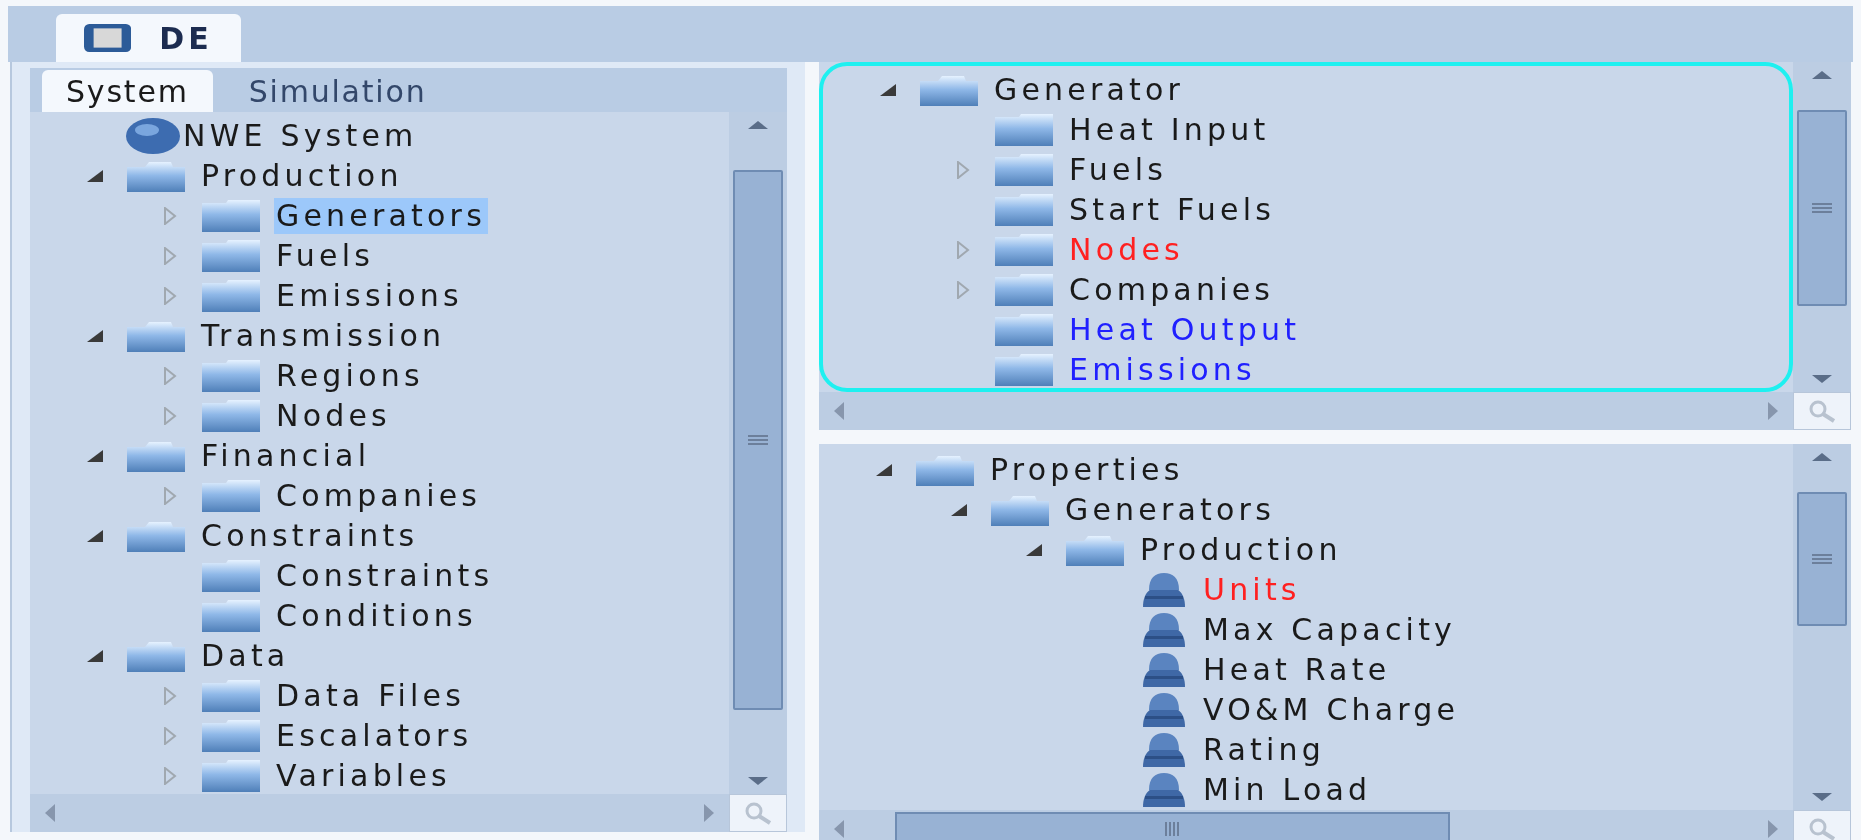  What do you see at coordinates (1089, 90) in the screenshot?
I see `tree-item: Generator` at bounding box center [1089, 90].